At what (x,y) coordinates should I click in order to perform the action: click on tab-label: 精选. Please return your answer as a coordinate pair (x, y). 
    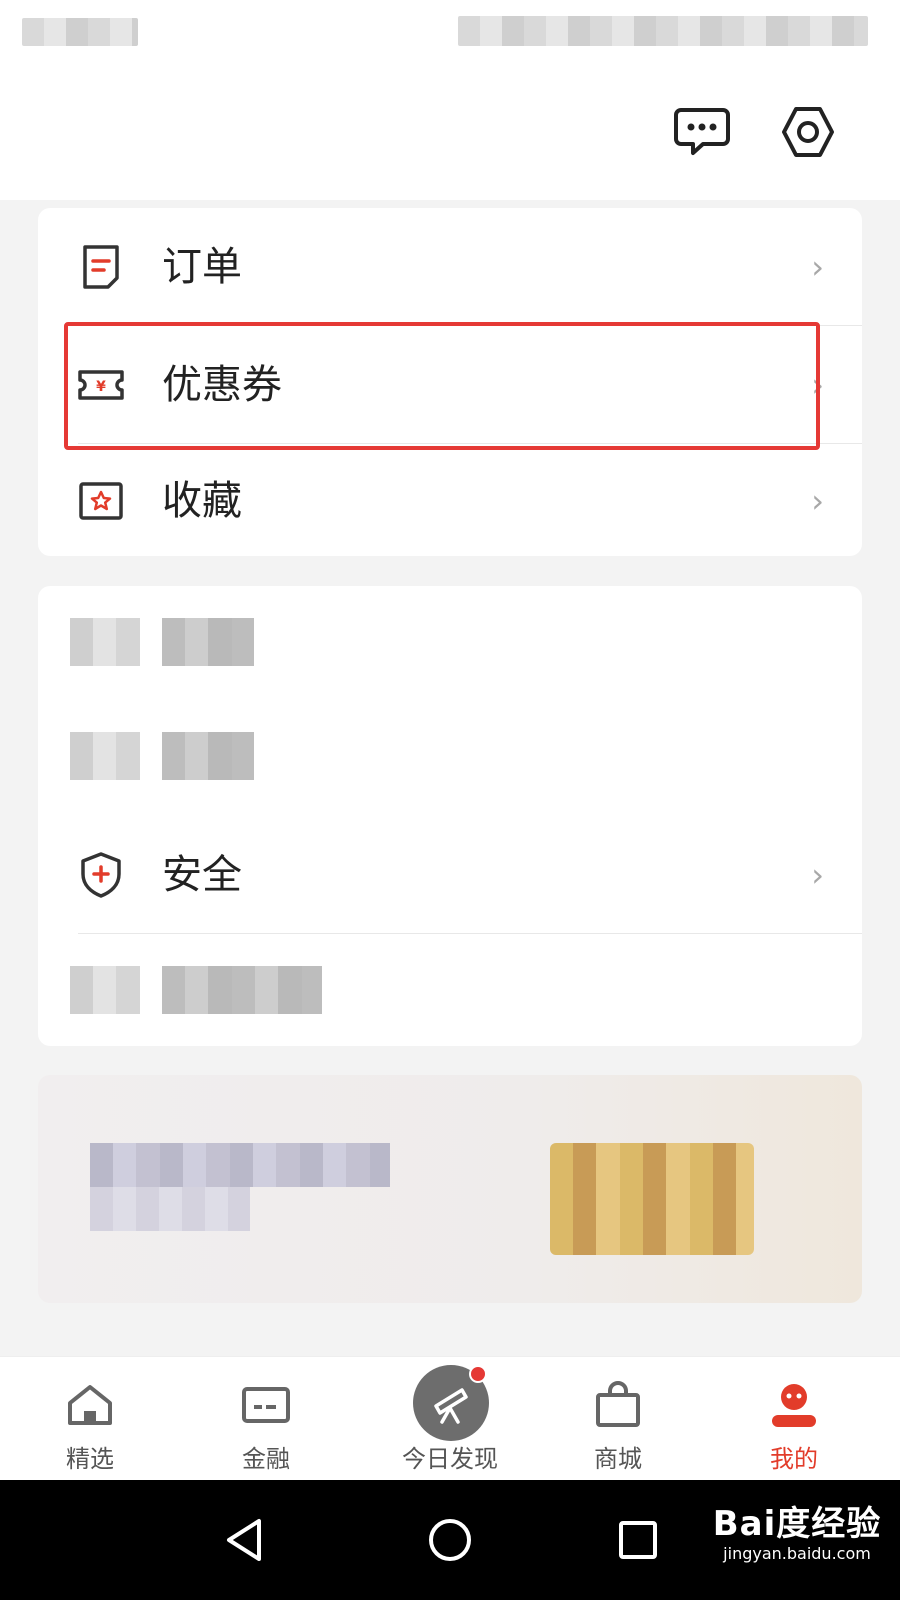
    Looking at the image, I should click on (90, 1459).